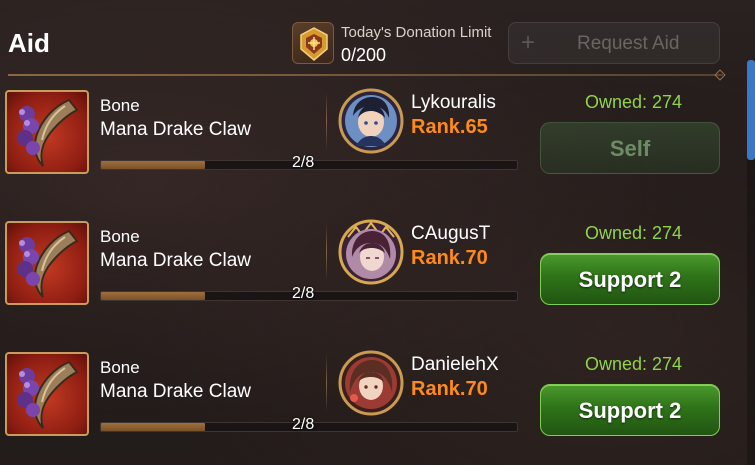 Image resolution: width=755 pixels, height=465 pixels. Describe the element at coordinates (628, 43) in the screenshot. I see `request-aid-label: Request Aid` at that location.